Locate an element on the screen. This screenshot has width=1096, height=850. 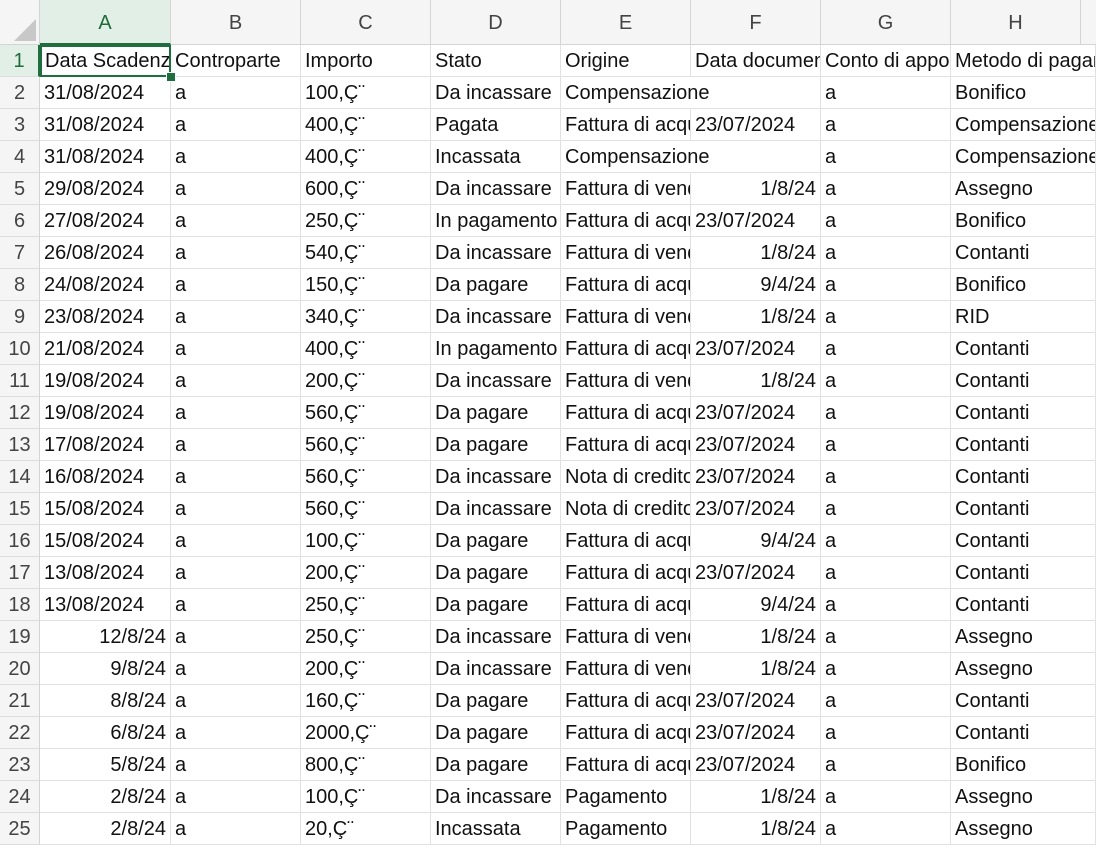
row-header: 4 is located at coordinates (20, 157).